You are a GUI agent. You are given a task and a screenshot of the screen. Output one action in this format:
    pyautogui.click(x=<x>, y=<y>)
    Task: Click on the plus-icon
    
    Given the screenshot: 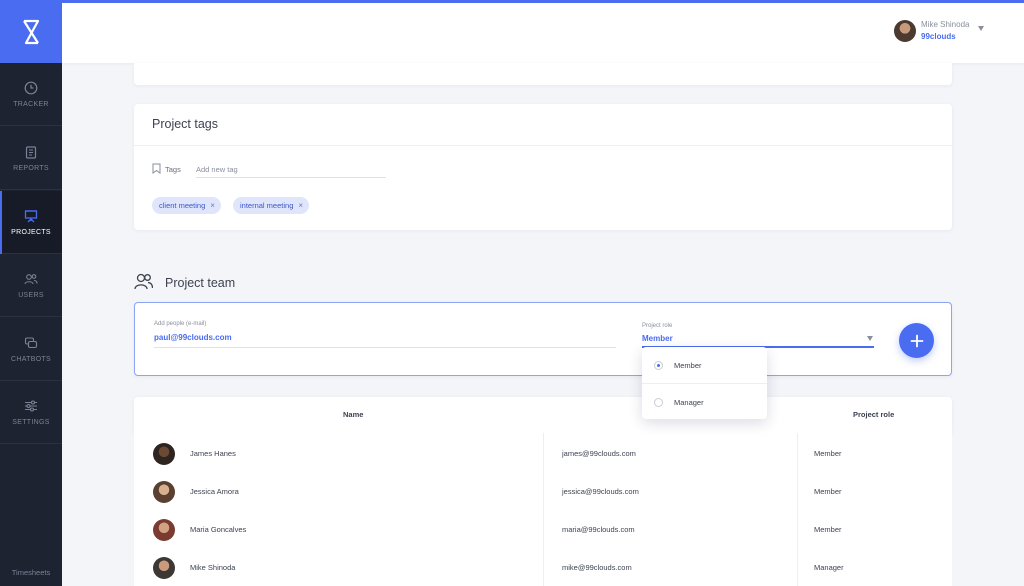 What is the action you would take?
    pyautogui.click(x=916, y=340)
    